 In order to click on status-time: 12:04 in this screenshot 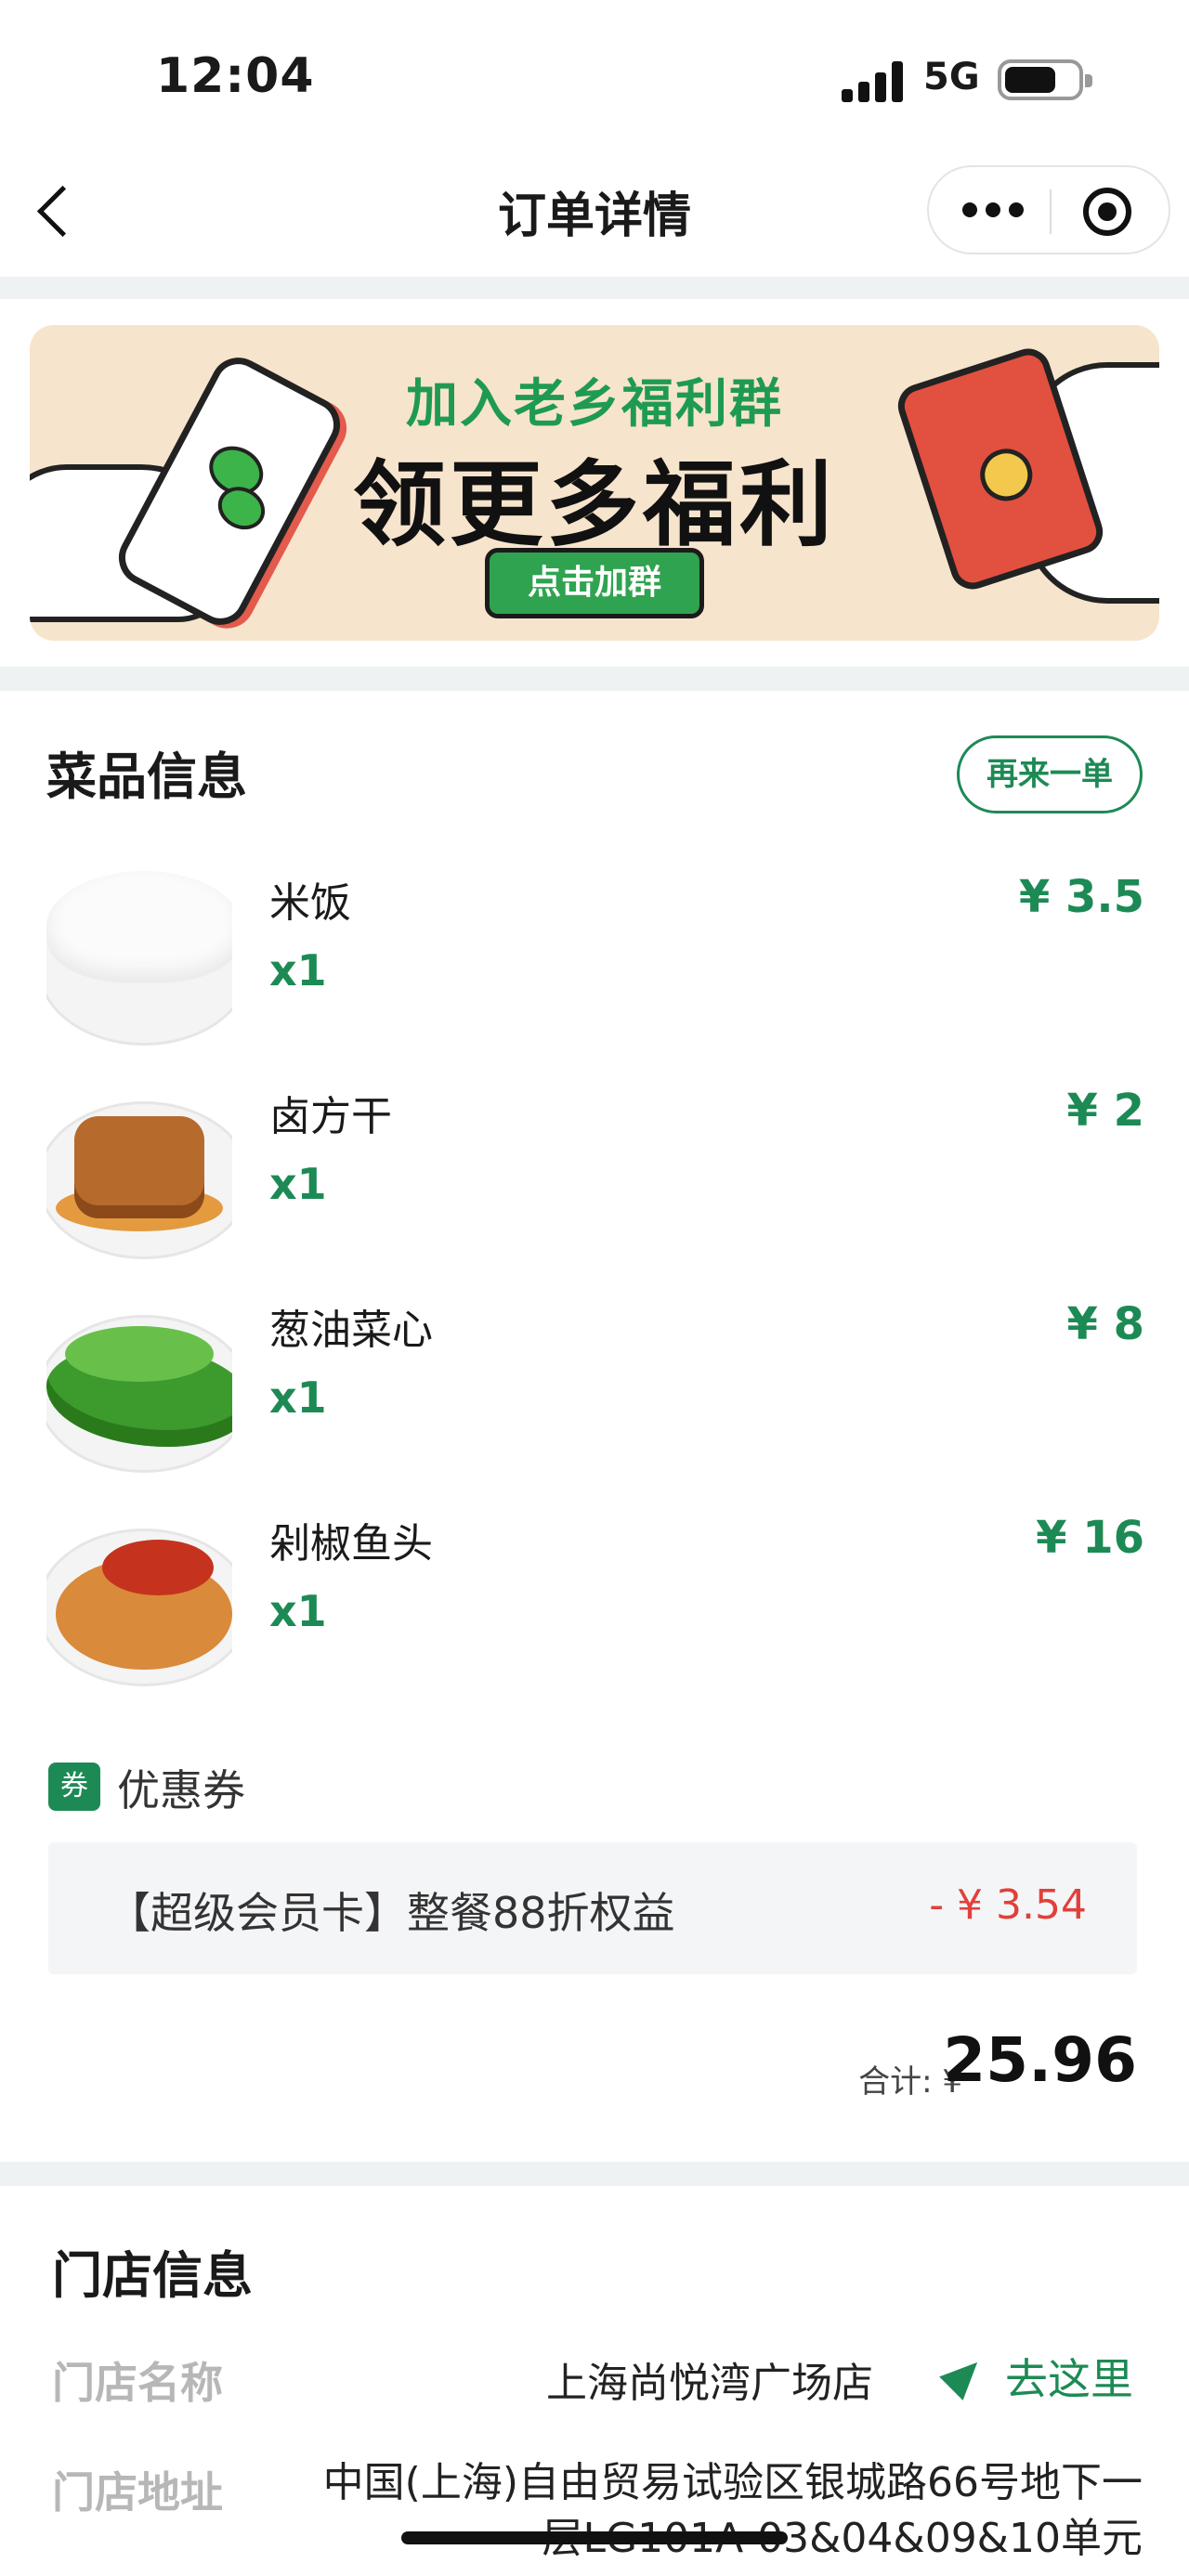, I will do `click(236, 76)`.